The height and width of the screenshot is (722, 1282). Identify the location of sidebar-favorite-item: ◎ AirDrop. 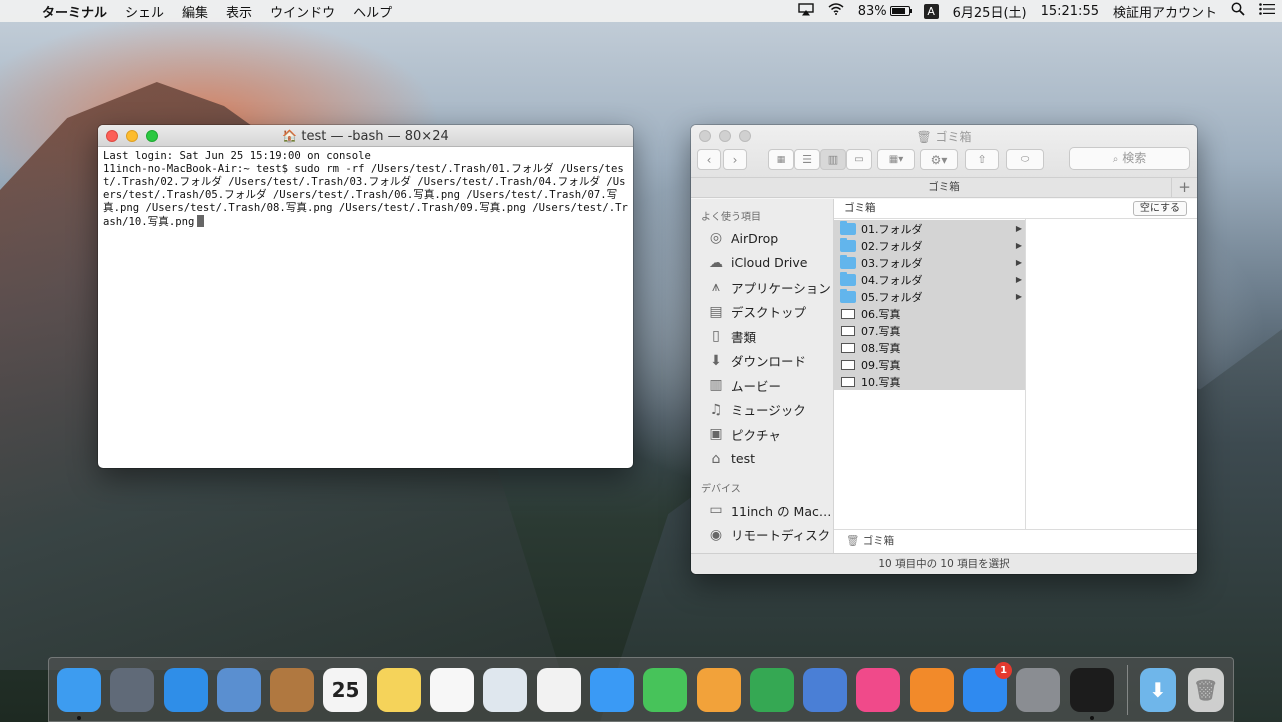
(762, 238).